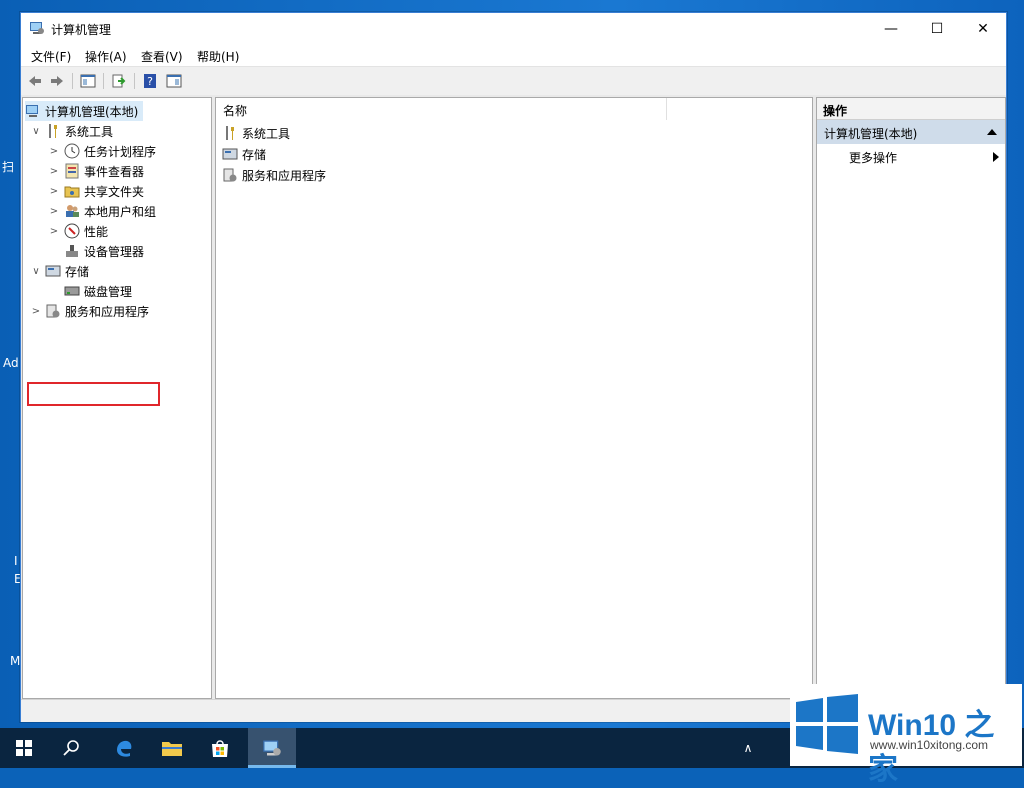 Image resolution: width=1024 pixels, height=788 pixels. Describe the element at coordinates (254, 154) in the screenshot. I see `list-item-label: 存储` at that location.